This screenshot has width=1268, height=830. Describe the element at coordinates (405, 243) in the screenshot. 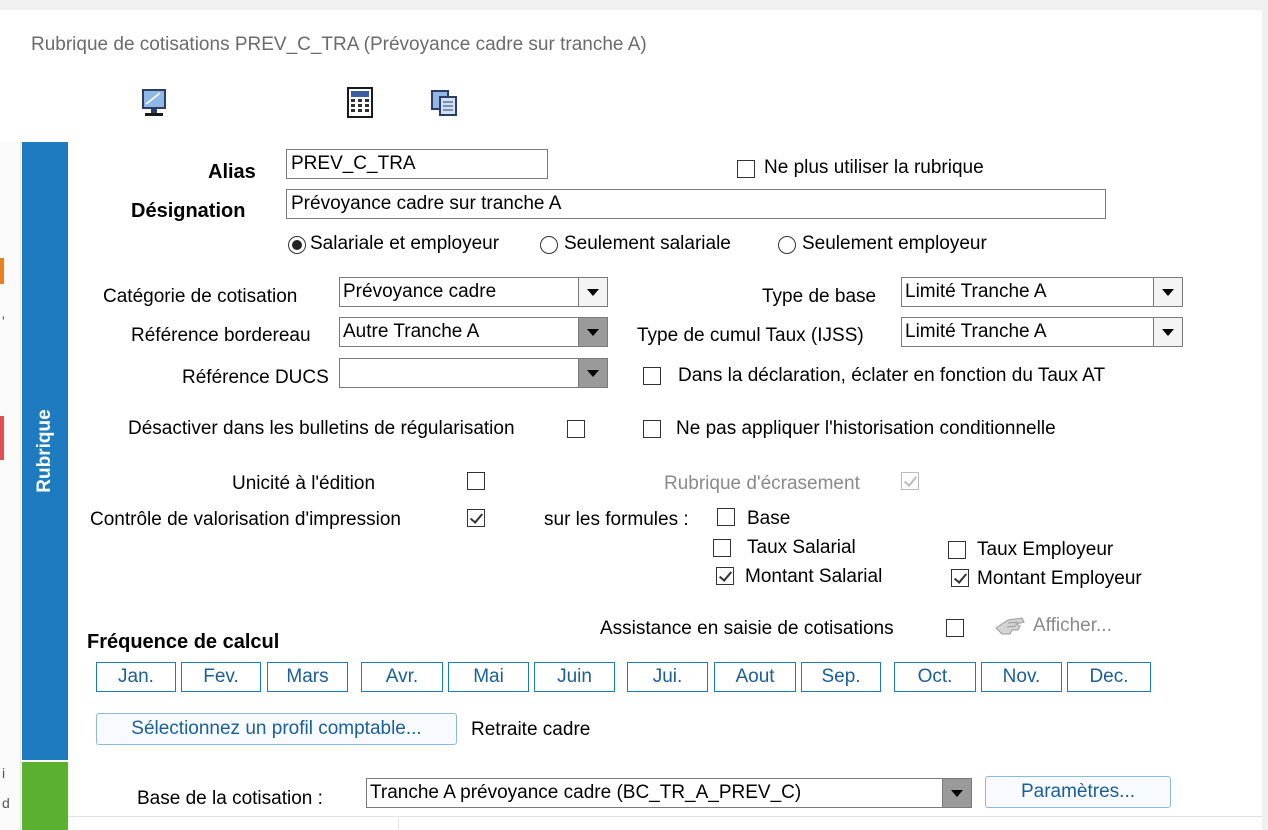

I see `radio-label: Salariale et employeur` at that location.